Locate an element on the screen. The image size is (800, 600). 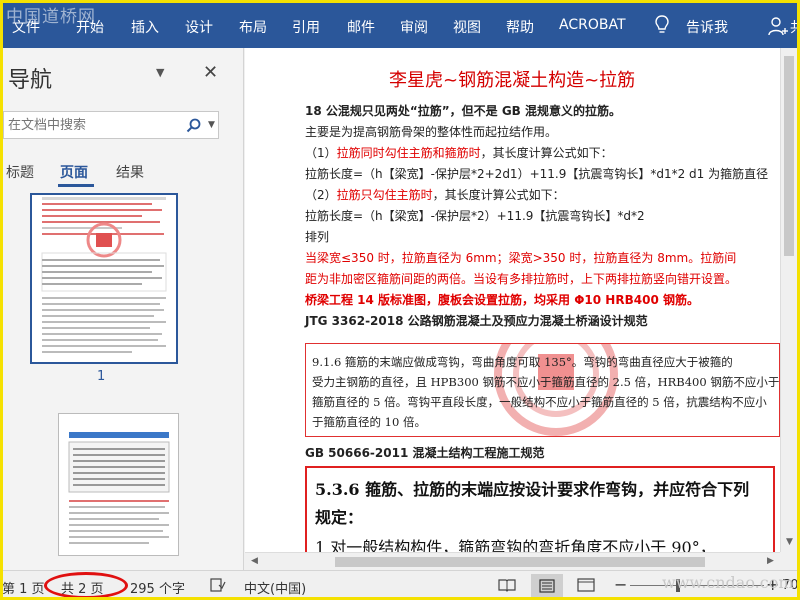
horizontal-scrollbar: ◀ ▶ is located at coordinates (512, 561).